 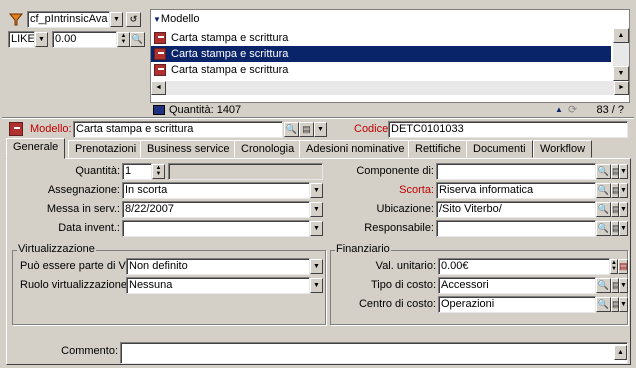 What do you see at coordinates (390, 110) in the screenshot?
I see `list-status-bar: Quantità: 1407 ▲ ⟳ 83 / ?` at bounding box center [390, 110].